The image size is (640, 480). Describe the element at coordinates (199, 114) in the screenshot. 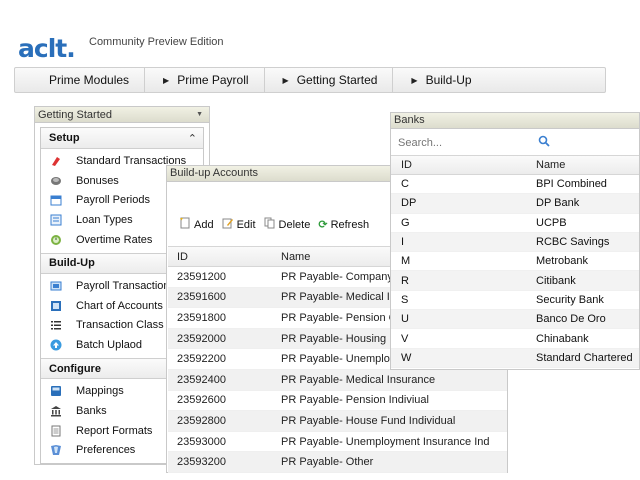

I see `dropdown-arrow-icon: ▼` at that location.